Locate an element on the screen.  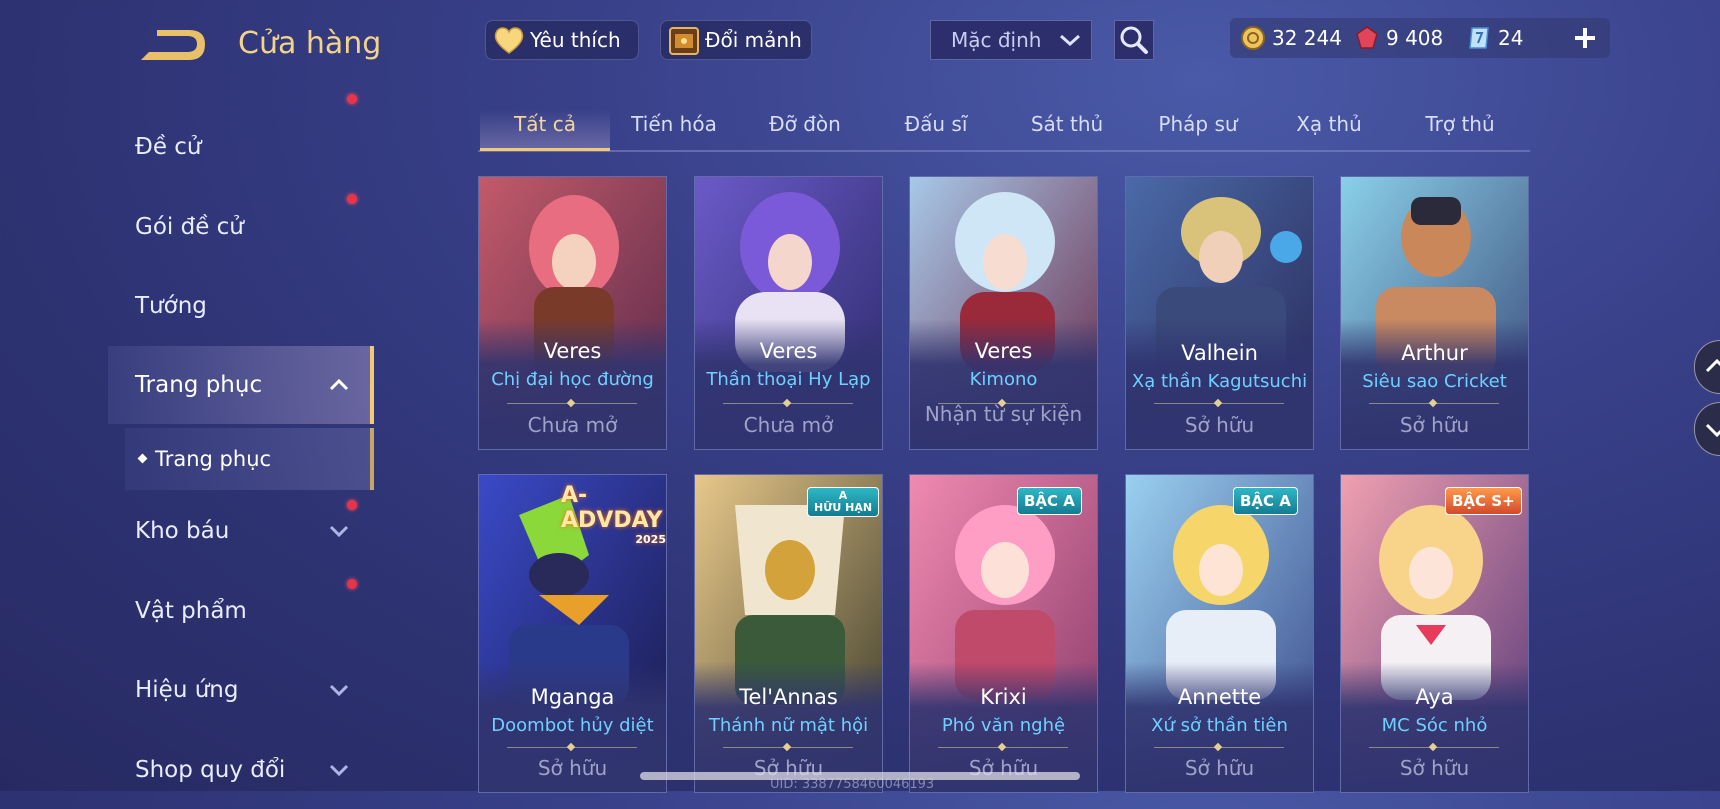
skin-name: Chị đại học đường is located at coordinates (572, 379).